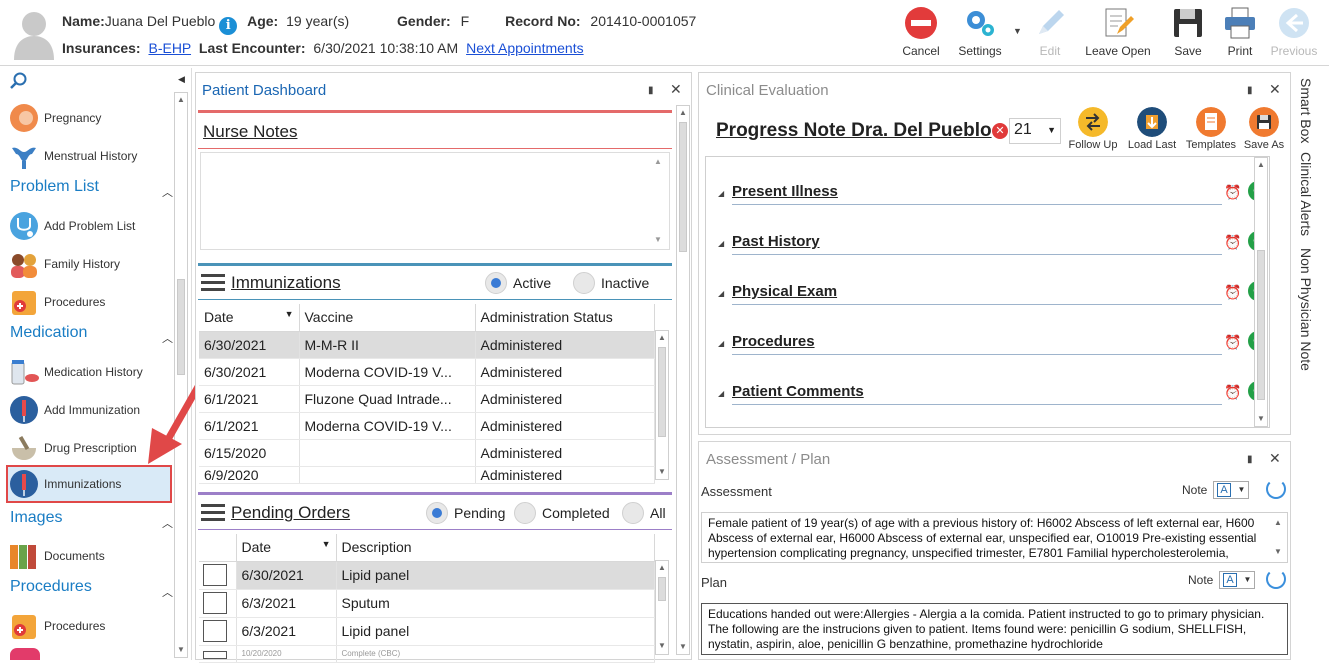 The width and height of the screenshot is (1329, 664). I want to click on column-header-status: Administration Status, so click(565, 318).